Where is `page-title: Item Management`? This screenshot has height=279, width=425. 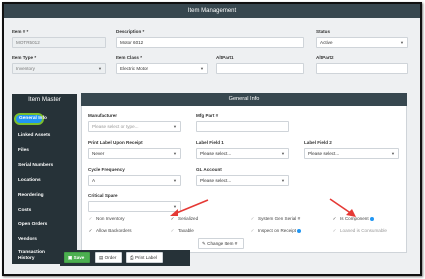 page-title: Item Management is located at coordinates (212, 11).